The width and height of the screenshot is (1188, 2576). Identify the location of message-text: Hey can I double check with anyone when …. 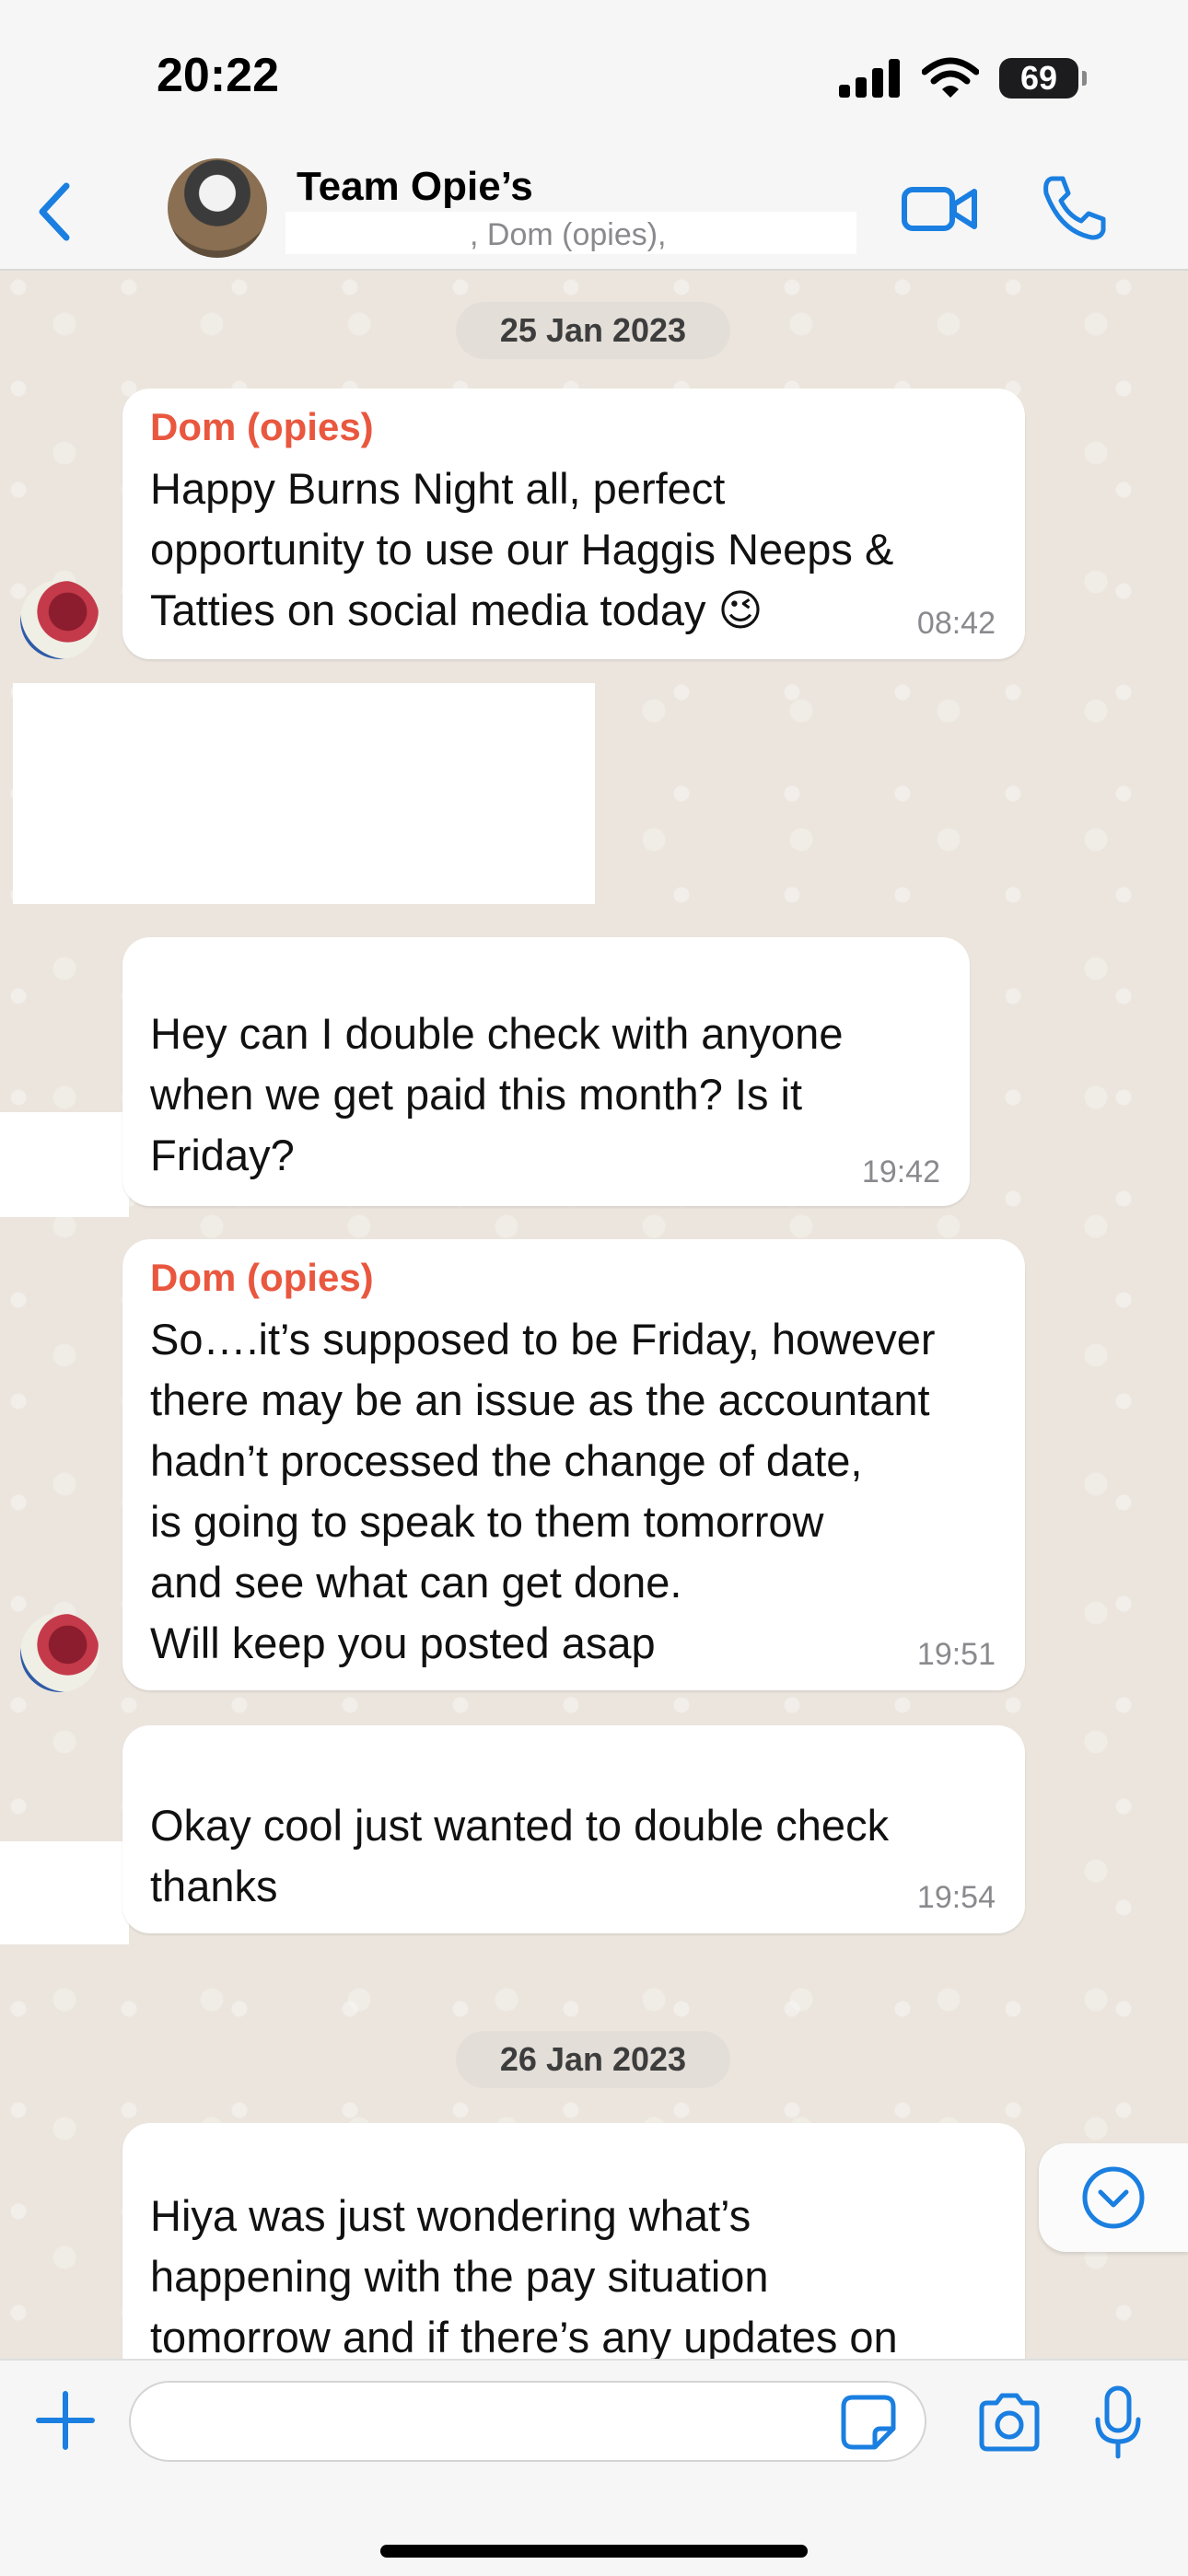
(497, 1094).